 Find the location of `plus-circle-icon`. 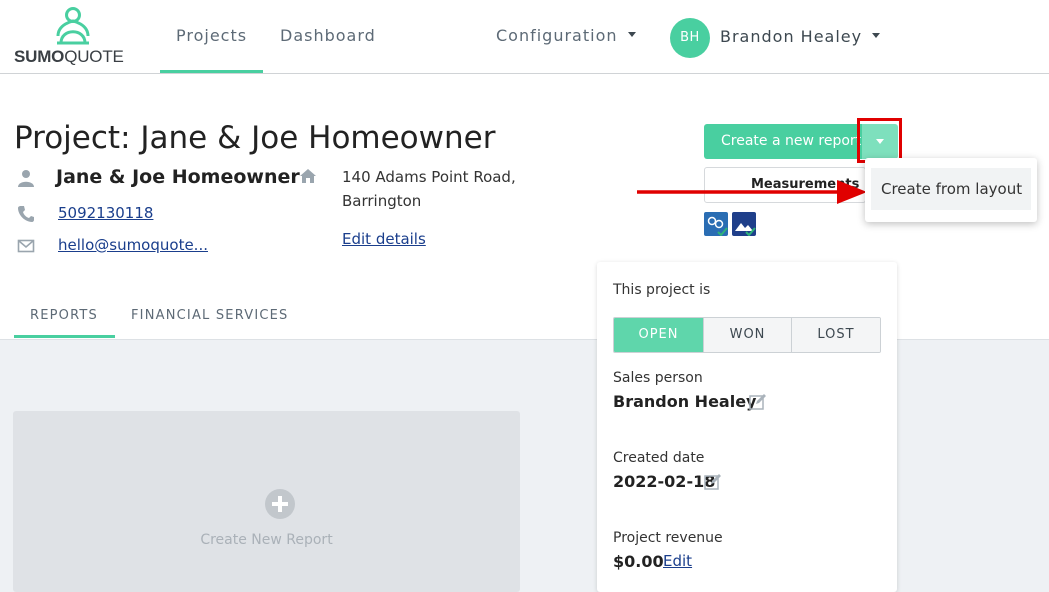

plus-circle-icon is located at coordinates (280, 504).